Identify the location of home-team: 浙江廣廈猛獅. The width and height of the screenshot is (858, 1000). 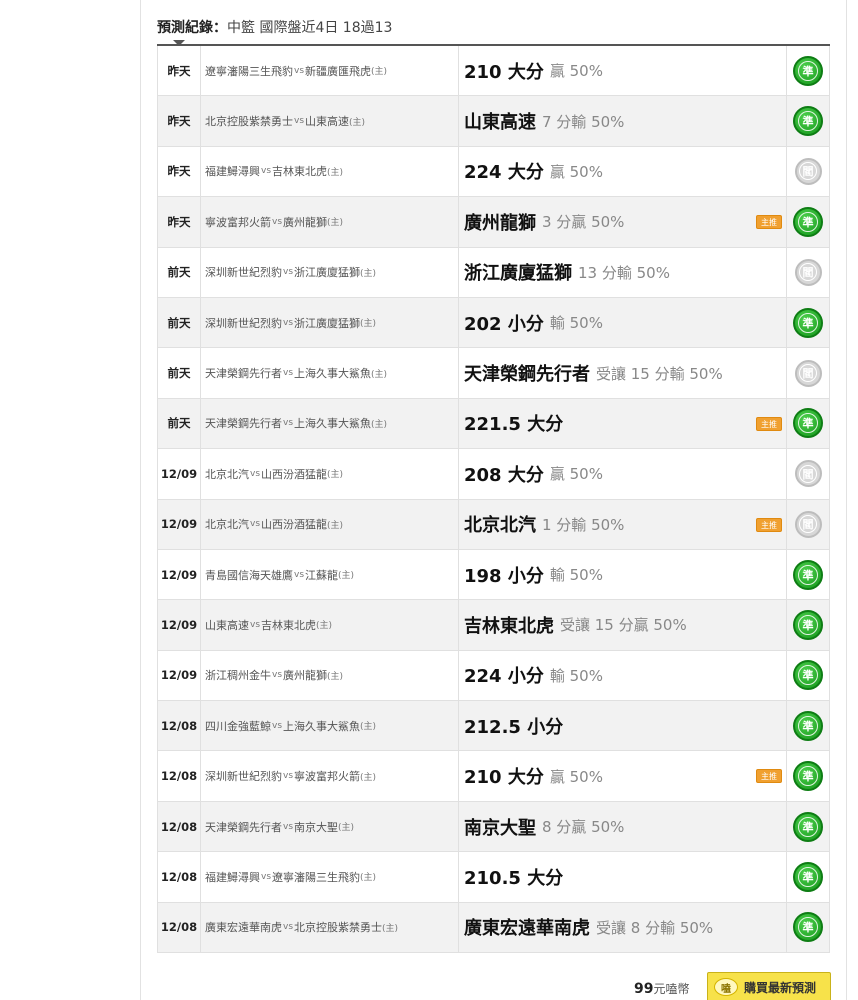
(327, 323).